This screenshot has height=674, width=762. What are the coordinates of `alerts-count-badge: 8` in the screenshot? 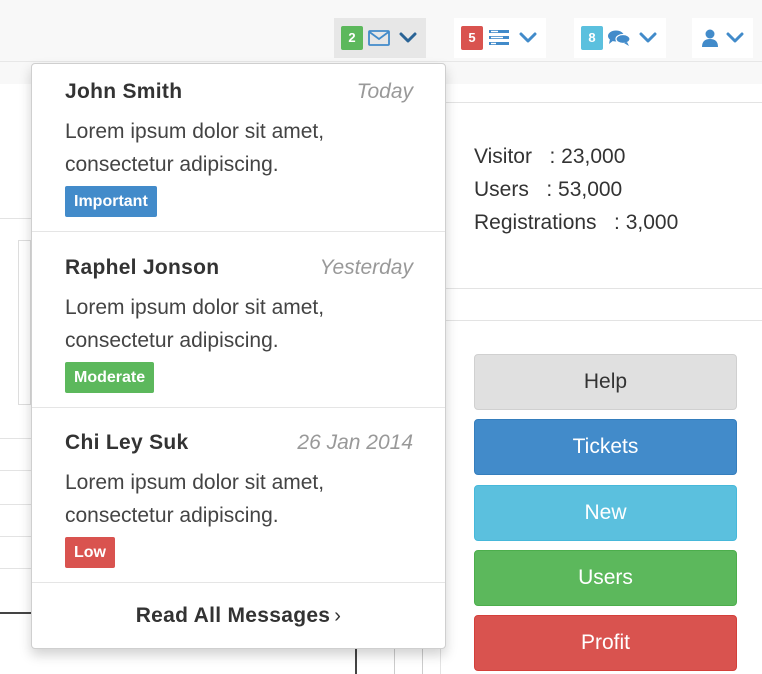 It's located at (592, 38).